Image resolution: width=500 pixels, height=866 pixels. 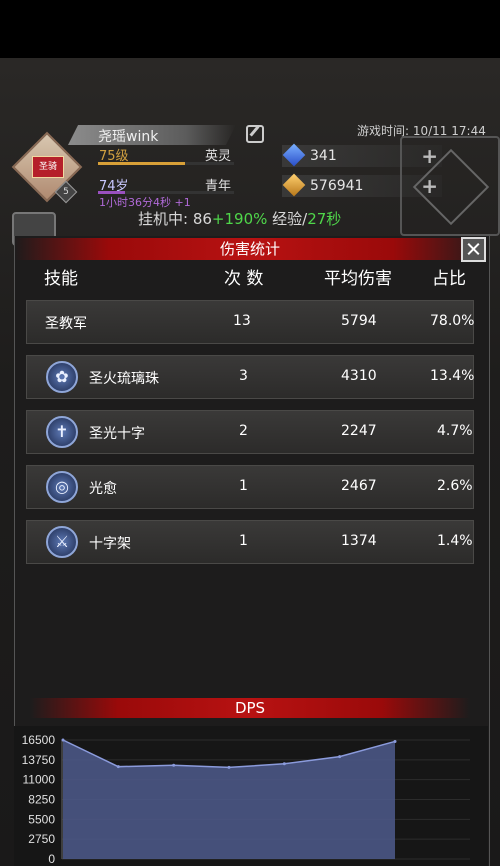 I want to click on player-name: 尧瑶wink, so click(x=128, y=137).